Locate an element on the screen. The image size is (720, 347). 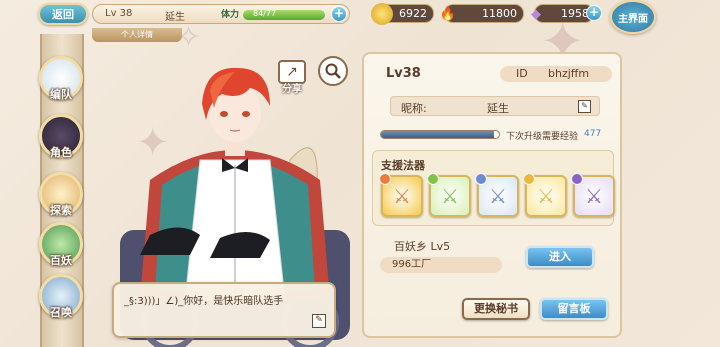
artifact-title: 支援法器 is located at coordinates (403, 165).